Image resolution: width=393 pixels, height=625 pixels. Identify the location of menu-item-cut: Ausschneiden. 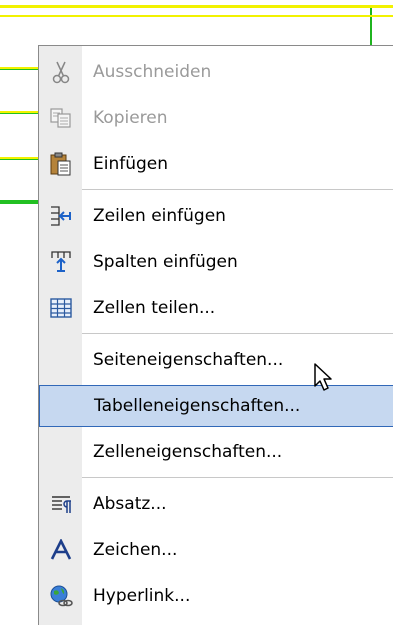
(216, 72).